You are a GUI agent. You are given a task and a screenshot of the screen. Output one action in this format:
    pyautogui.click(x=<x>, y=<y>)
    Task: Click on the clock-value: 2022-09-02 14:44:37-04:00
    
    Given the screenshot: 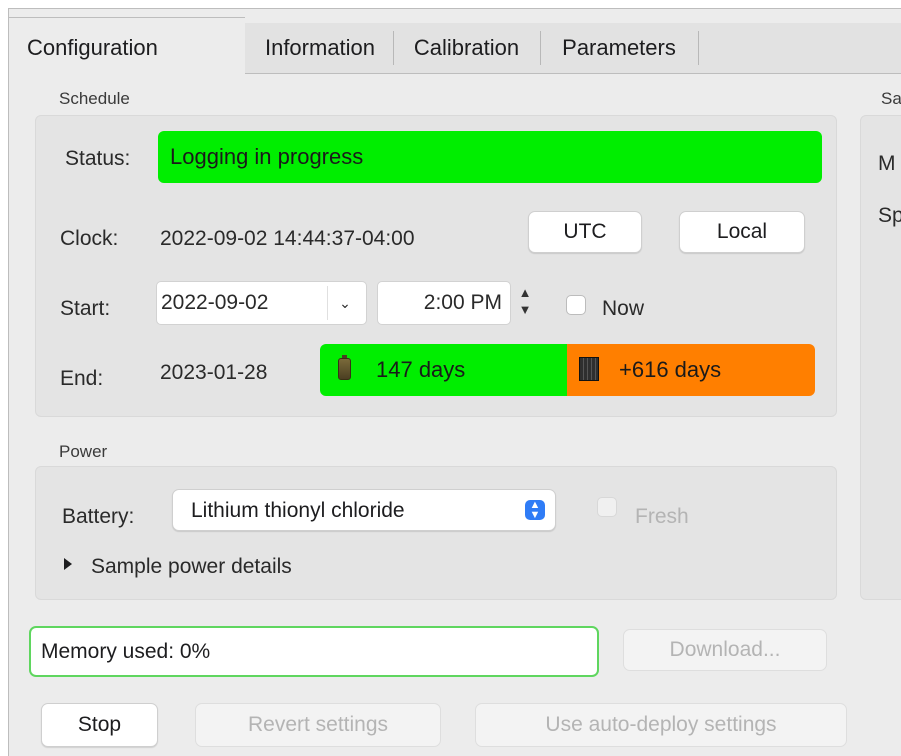 What is the action you would take?
    pyautogui.click(x=287, y=238)
    